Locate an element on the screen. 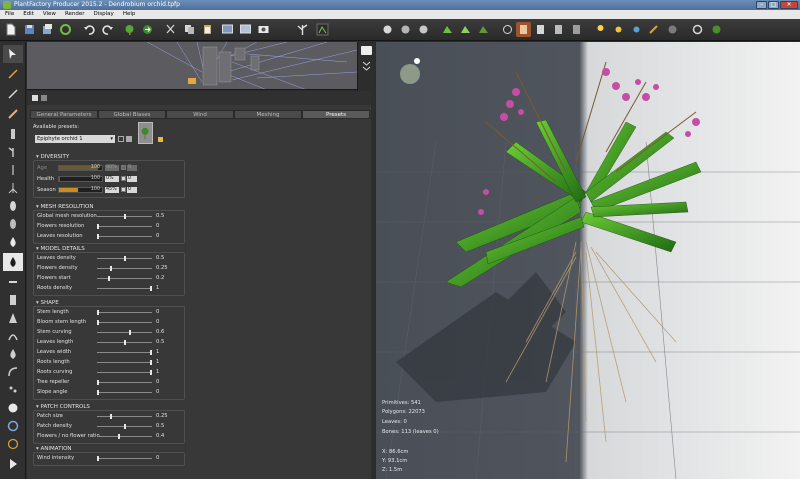 The width and height of the screenshot is (800, 479). cut-icon is located at coordinates (170, 29).